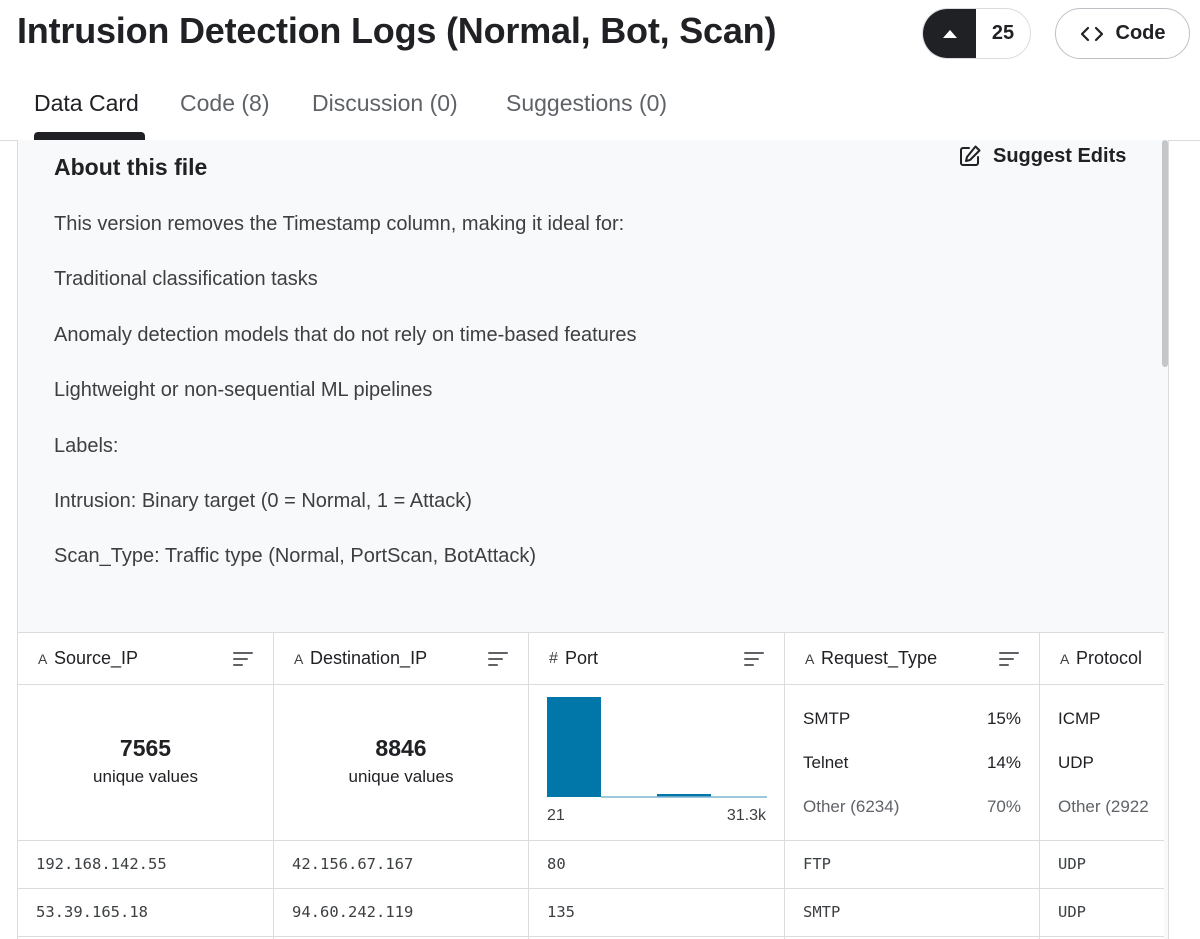  I want to click on column-name: Port, so click(582, 658).